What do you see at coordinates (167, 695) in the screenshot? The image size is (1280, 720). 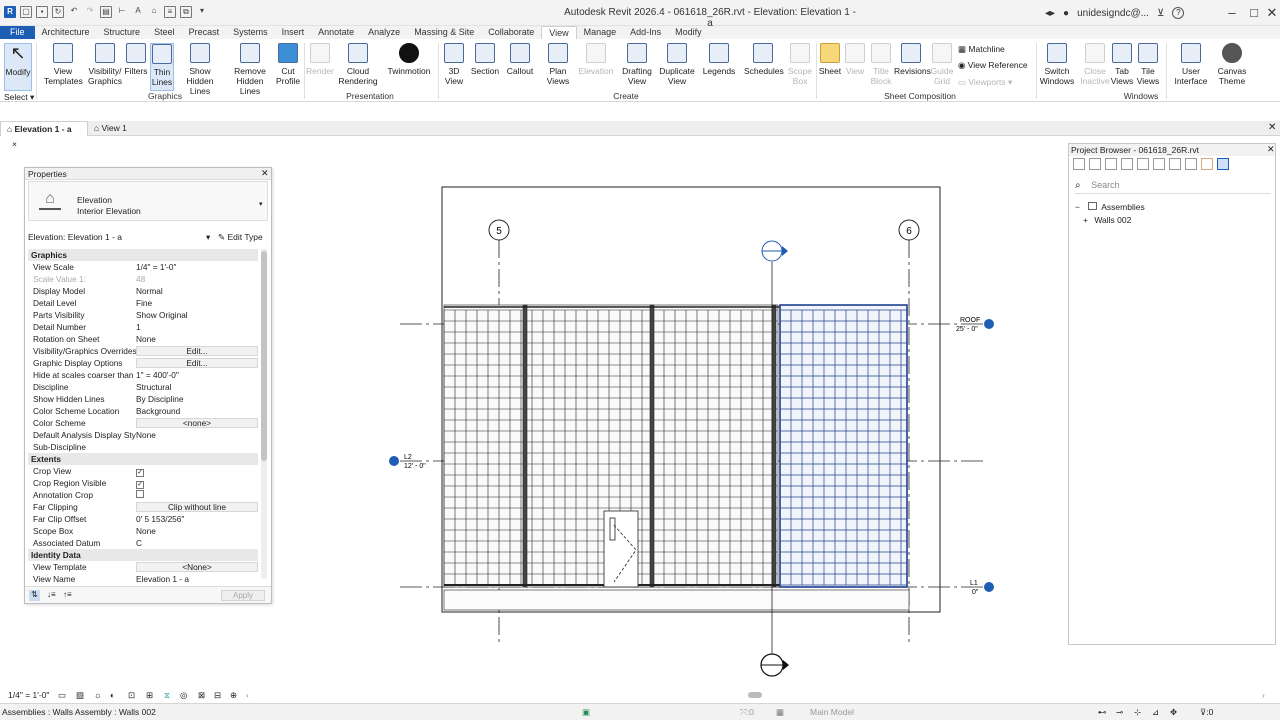 I see `temporary-hide-icon: ⧖` at bounding box center [167, 695].